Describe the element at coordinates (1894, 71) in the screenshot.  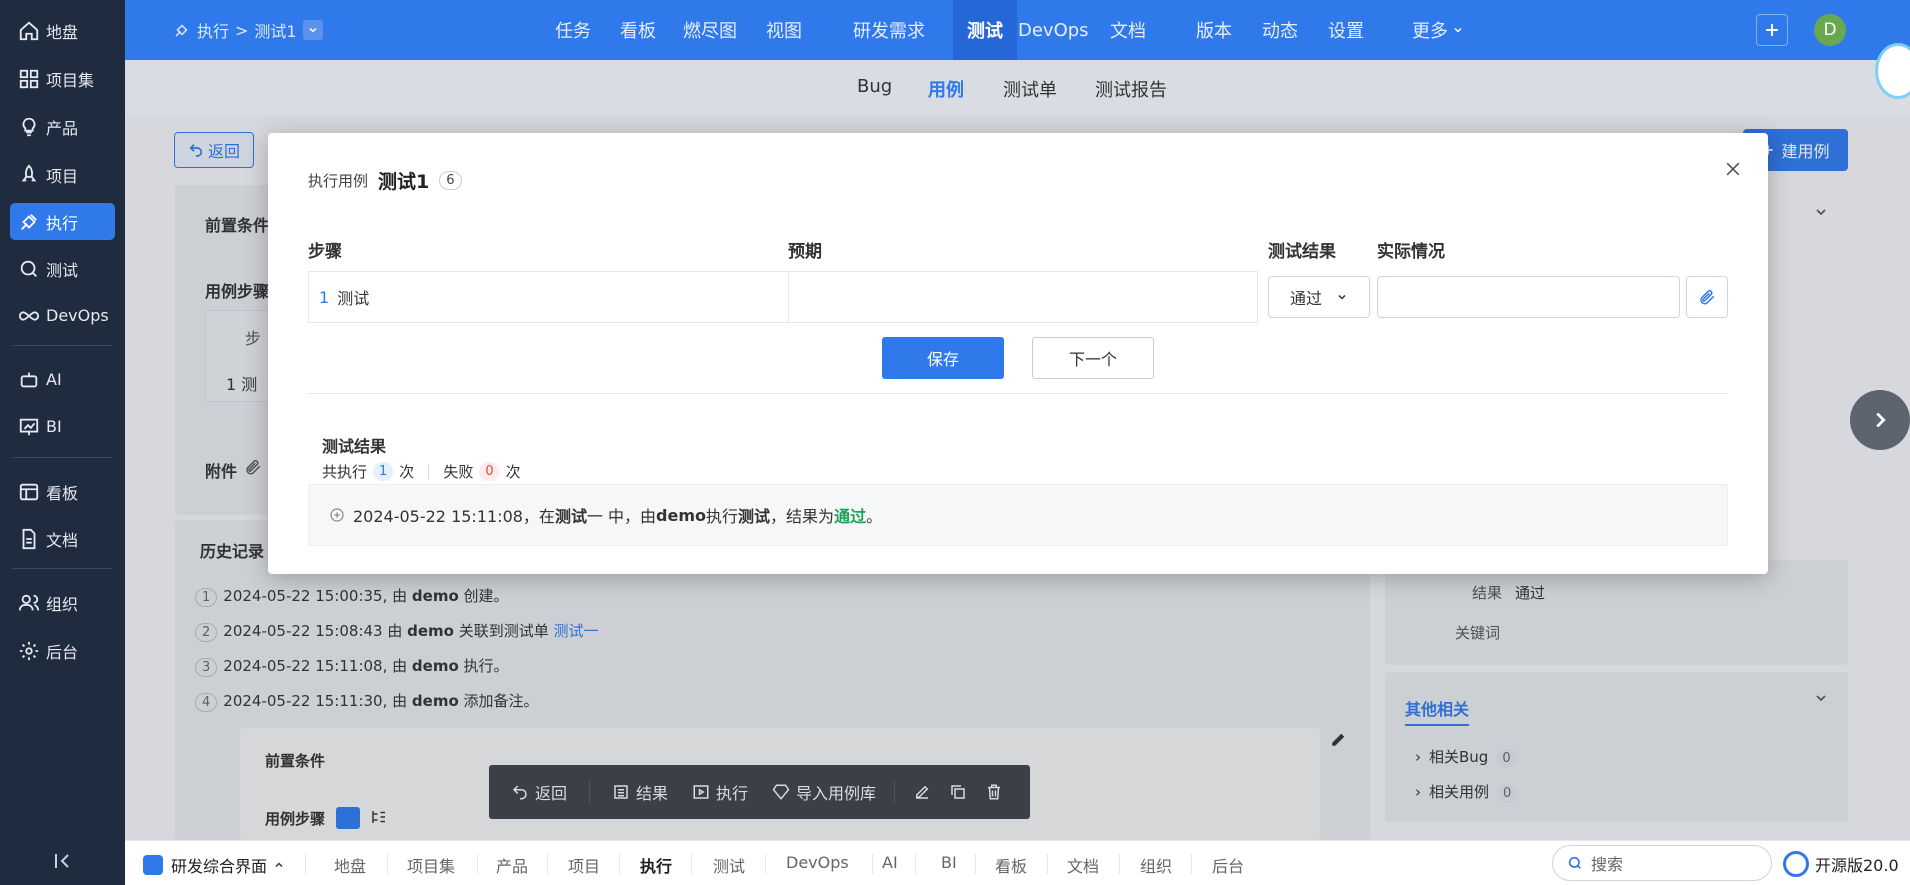
I see `assistant-logo-icon` at that location.